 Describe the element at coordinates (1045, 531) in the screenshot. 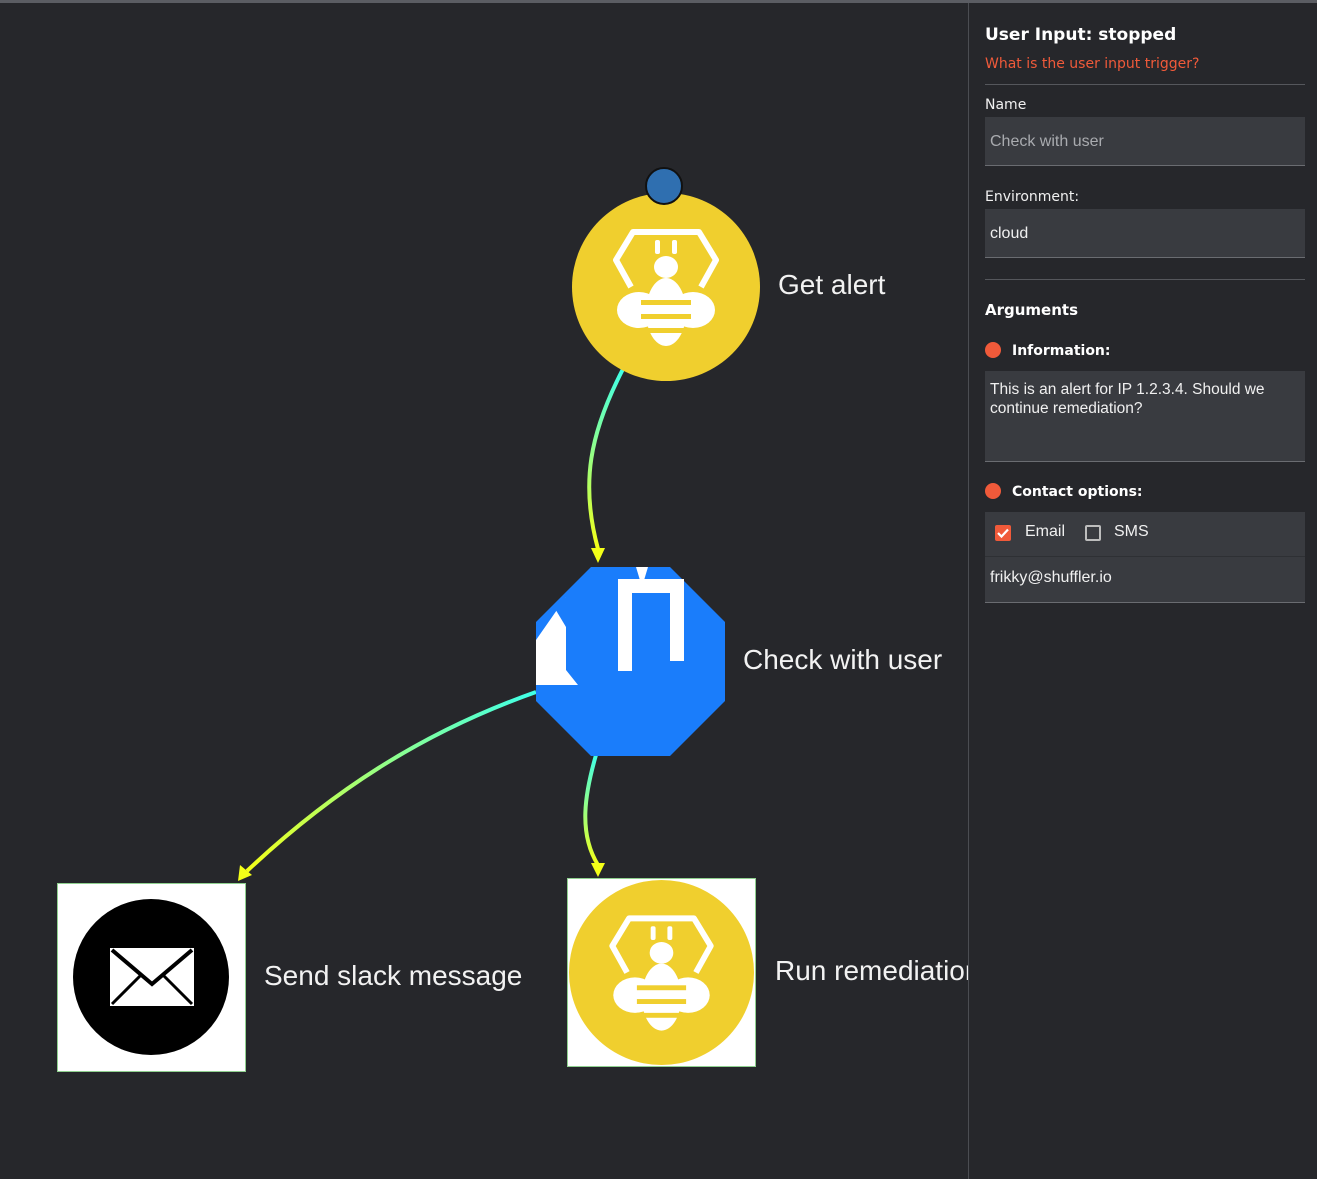

I see `email-option-label: Email` at that location.